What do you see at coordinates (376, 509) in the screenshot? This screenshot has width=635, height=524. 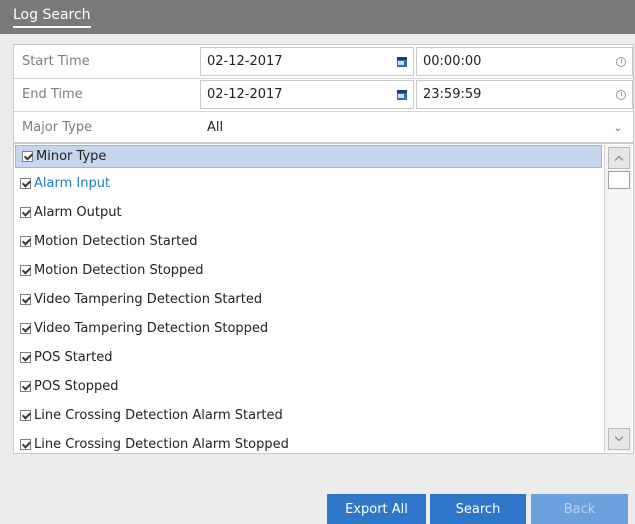 I see `export-all-button: Export All` at bounding box center [376, 509].